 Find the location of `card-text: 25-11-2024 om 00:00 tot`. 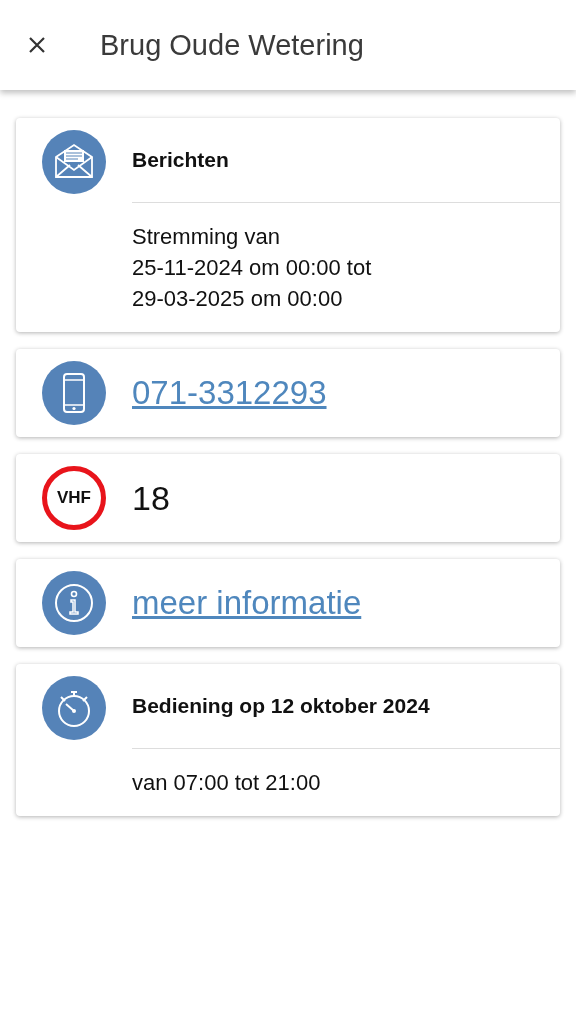

card-text: 25-11-2024 om 00:00 tot is located at coordinates (252, 268).